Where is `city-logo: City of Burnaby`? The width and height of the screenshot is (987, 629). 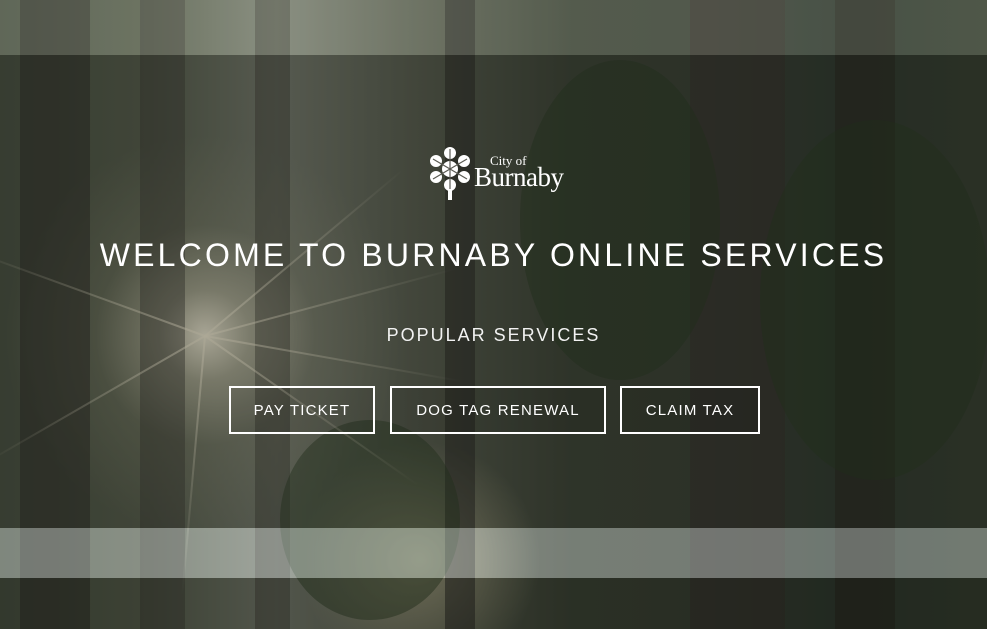
city-logo: City of Burnaby is located at coordinates (496, 174).